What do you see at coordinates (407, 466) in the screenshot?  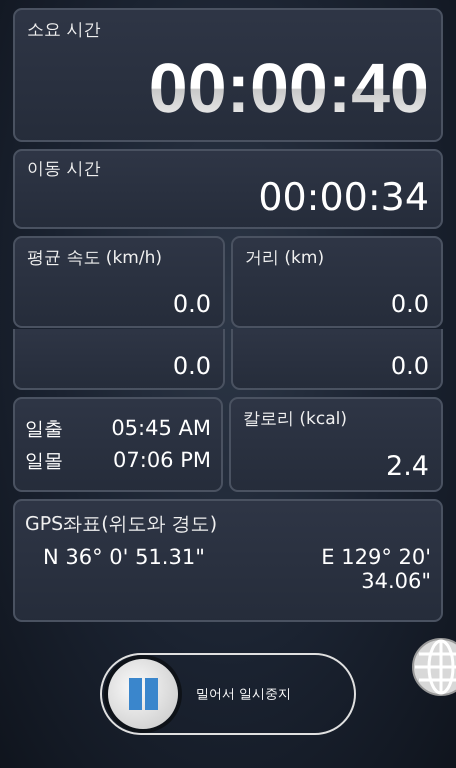 I see `calorie-value: 2.4` at bounding box center [407, 466].